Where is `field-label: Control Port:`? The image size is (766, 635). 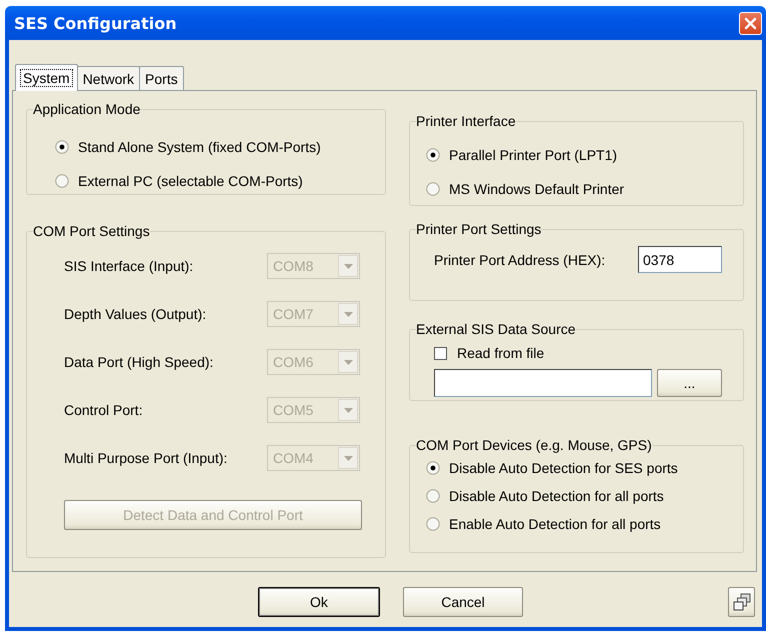 field-label: Control Port: is located at coordinates (104, 410).